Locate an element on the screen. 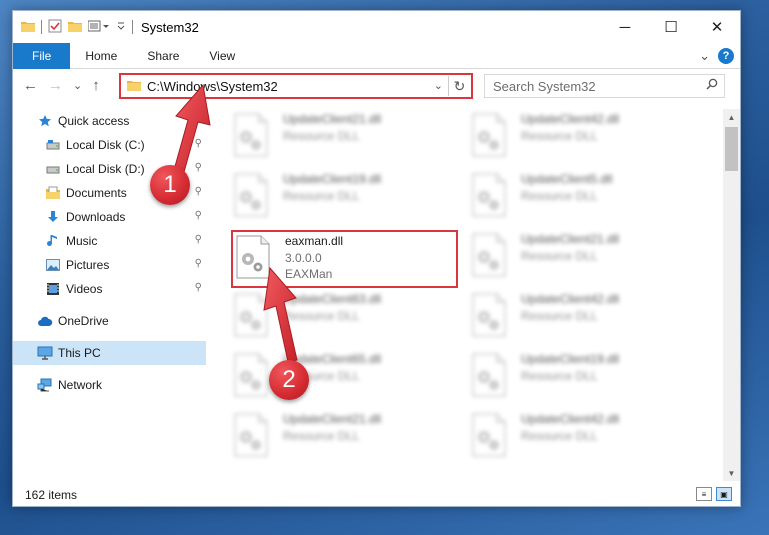  sidebar-item-network: Network is located at coordinates (109, 385).